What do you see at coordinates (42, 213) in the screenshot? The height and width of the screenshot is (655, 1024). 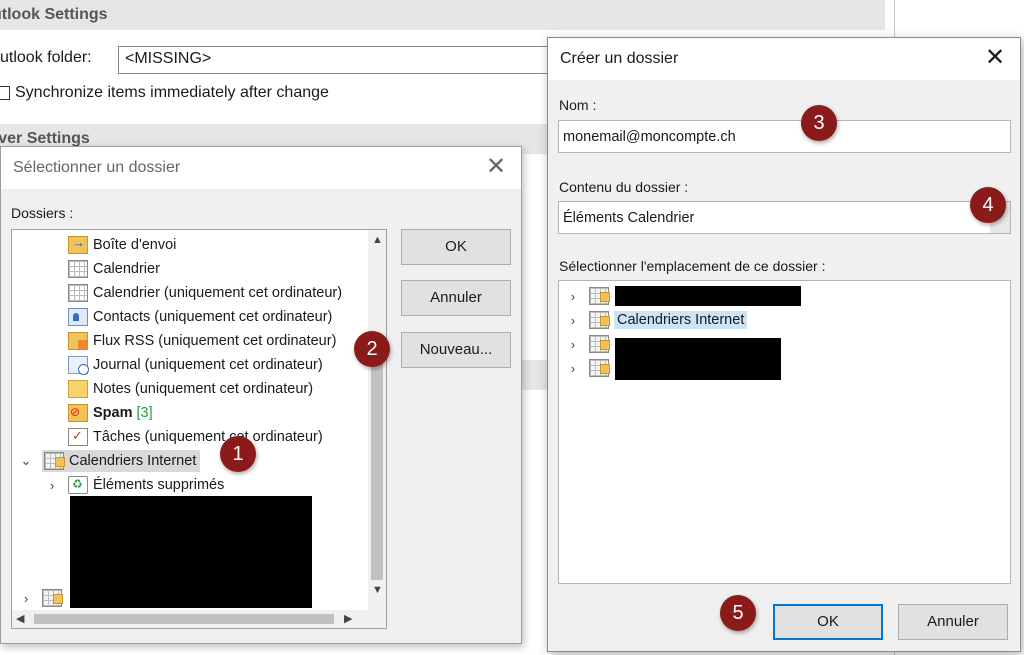 I see `folders-label: Dossiers :` at bounding box center [42, 213].